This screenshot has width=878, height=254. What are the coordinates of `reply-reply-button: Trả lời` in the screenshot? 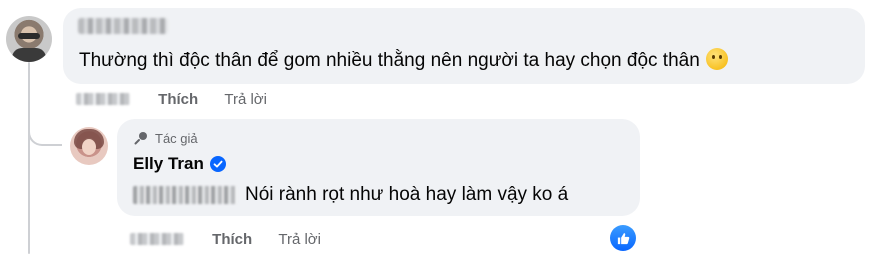 It's located at (299, 239).